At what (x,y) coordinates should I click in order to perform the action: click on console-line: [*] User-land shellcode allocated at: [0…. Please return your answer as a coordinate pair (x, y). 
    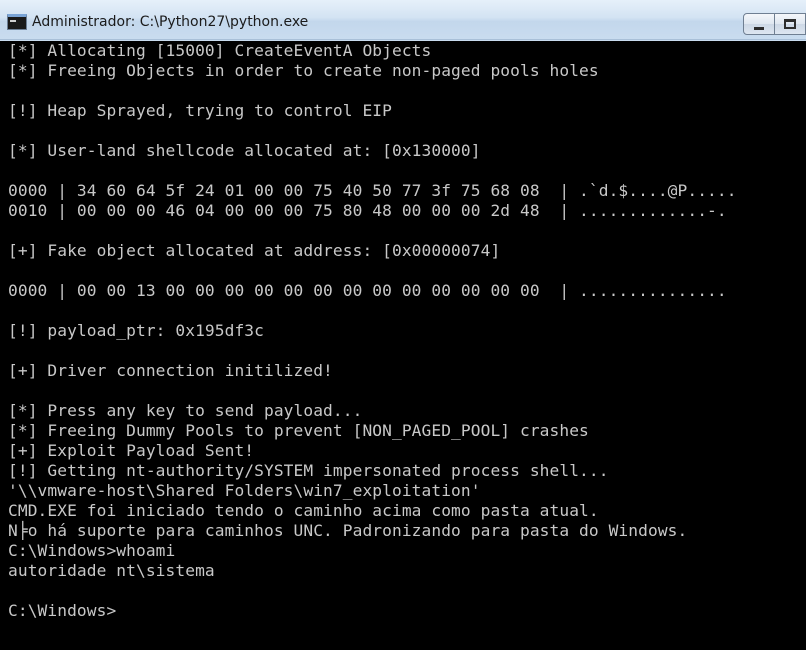
    Looking at the image, I should click on (244, 150).